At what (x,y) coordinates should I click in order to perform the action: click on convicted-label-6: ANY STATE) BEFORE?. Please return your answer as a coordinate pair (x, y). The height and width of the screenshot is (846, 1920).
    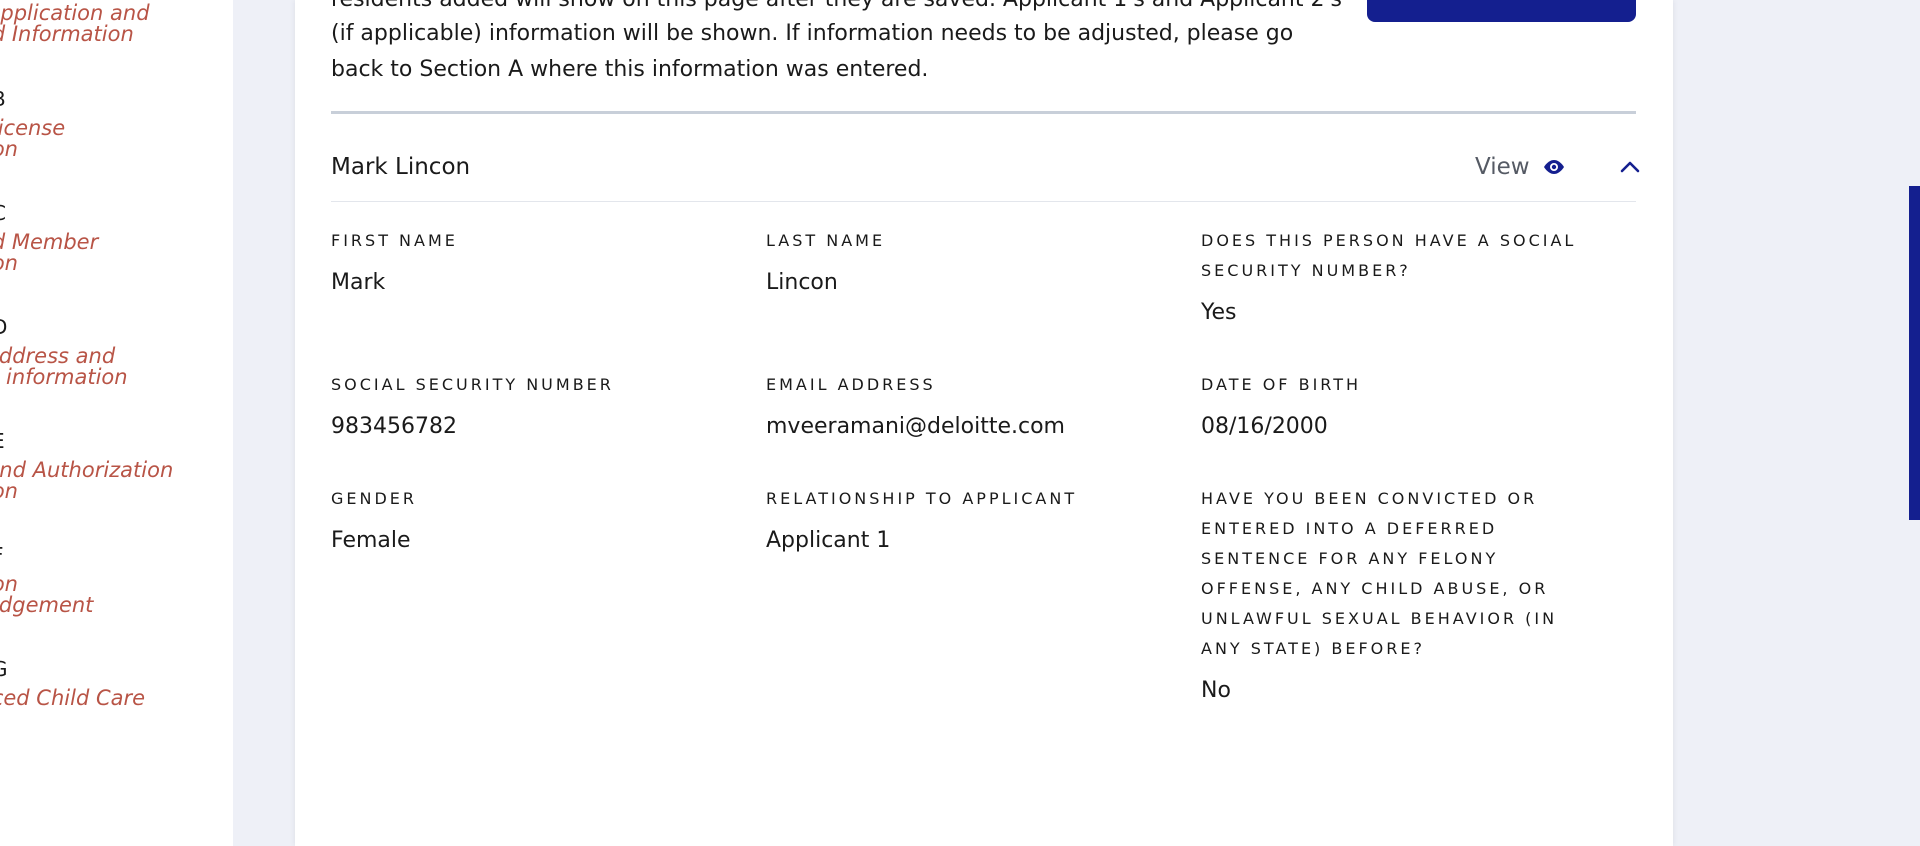
    Looking at the image, I should click on (1313, 648).